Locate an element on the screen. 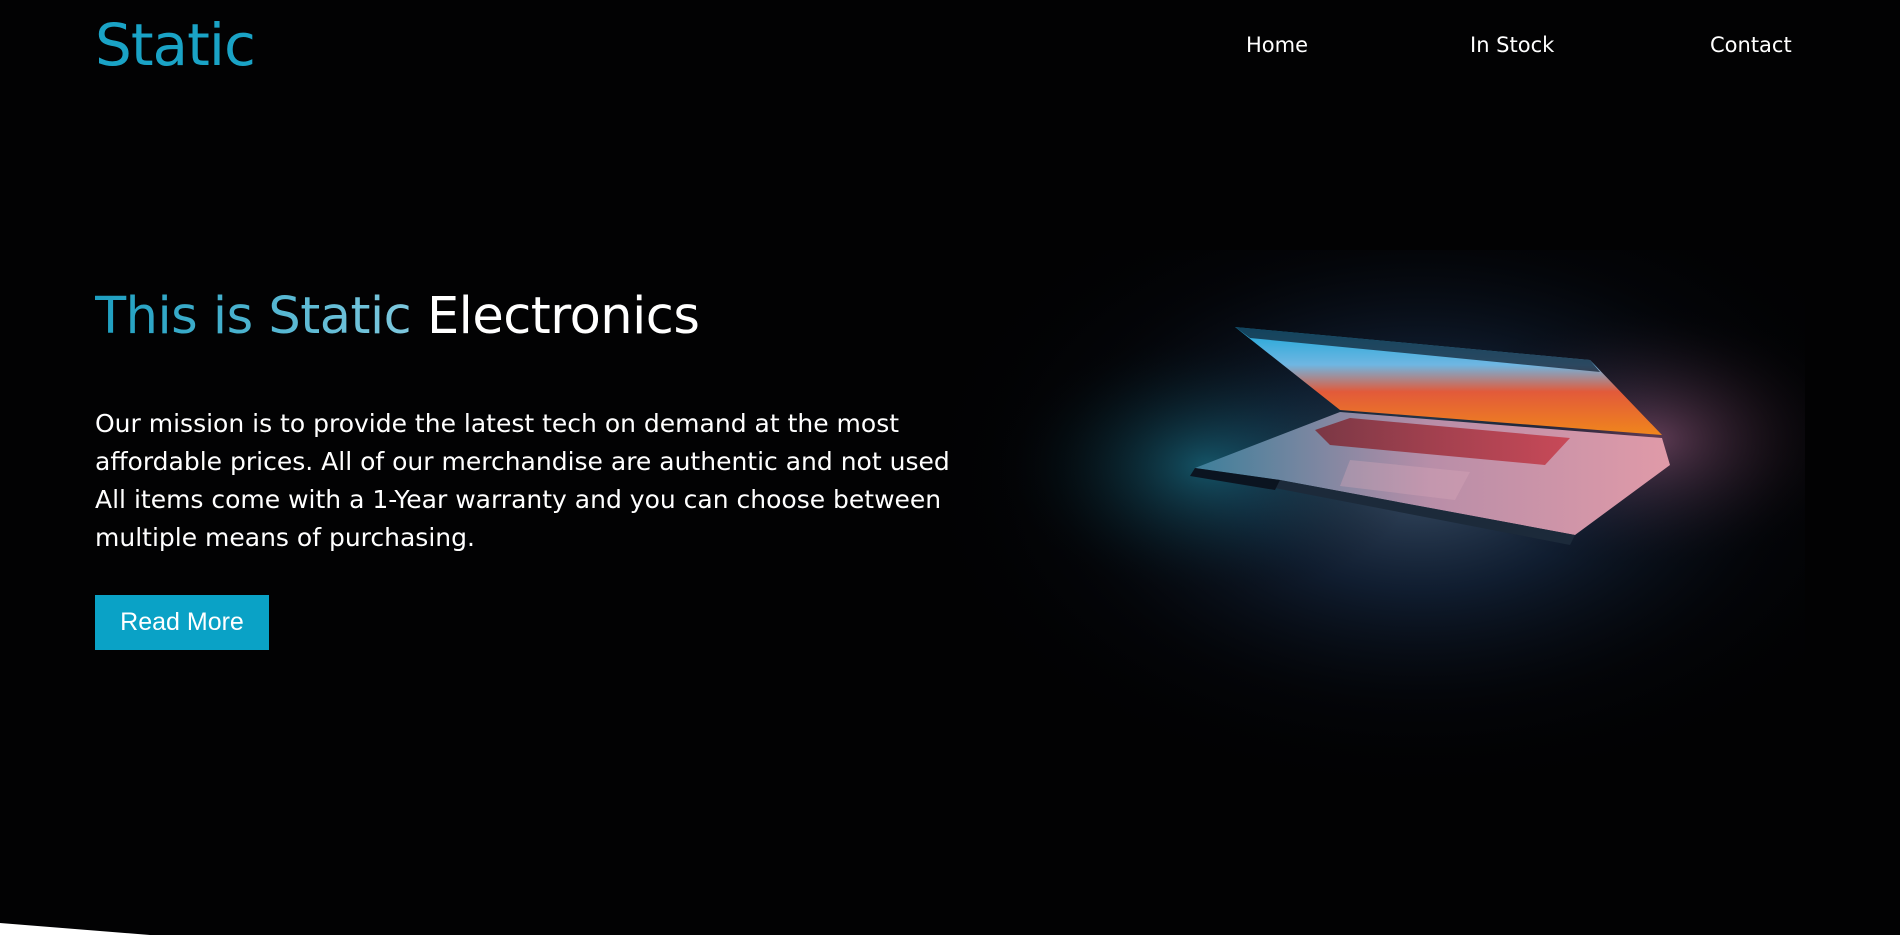 Image resolution: width=1900 pixels, height=935 pixels. hero-title-plain: Electronics is located at coordinates (563, 316).